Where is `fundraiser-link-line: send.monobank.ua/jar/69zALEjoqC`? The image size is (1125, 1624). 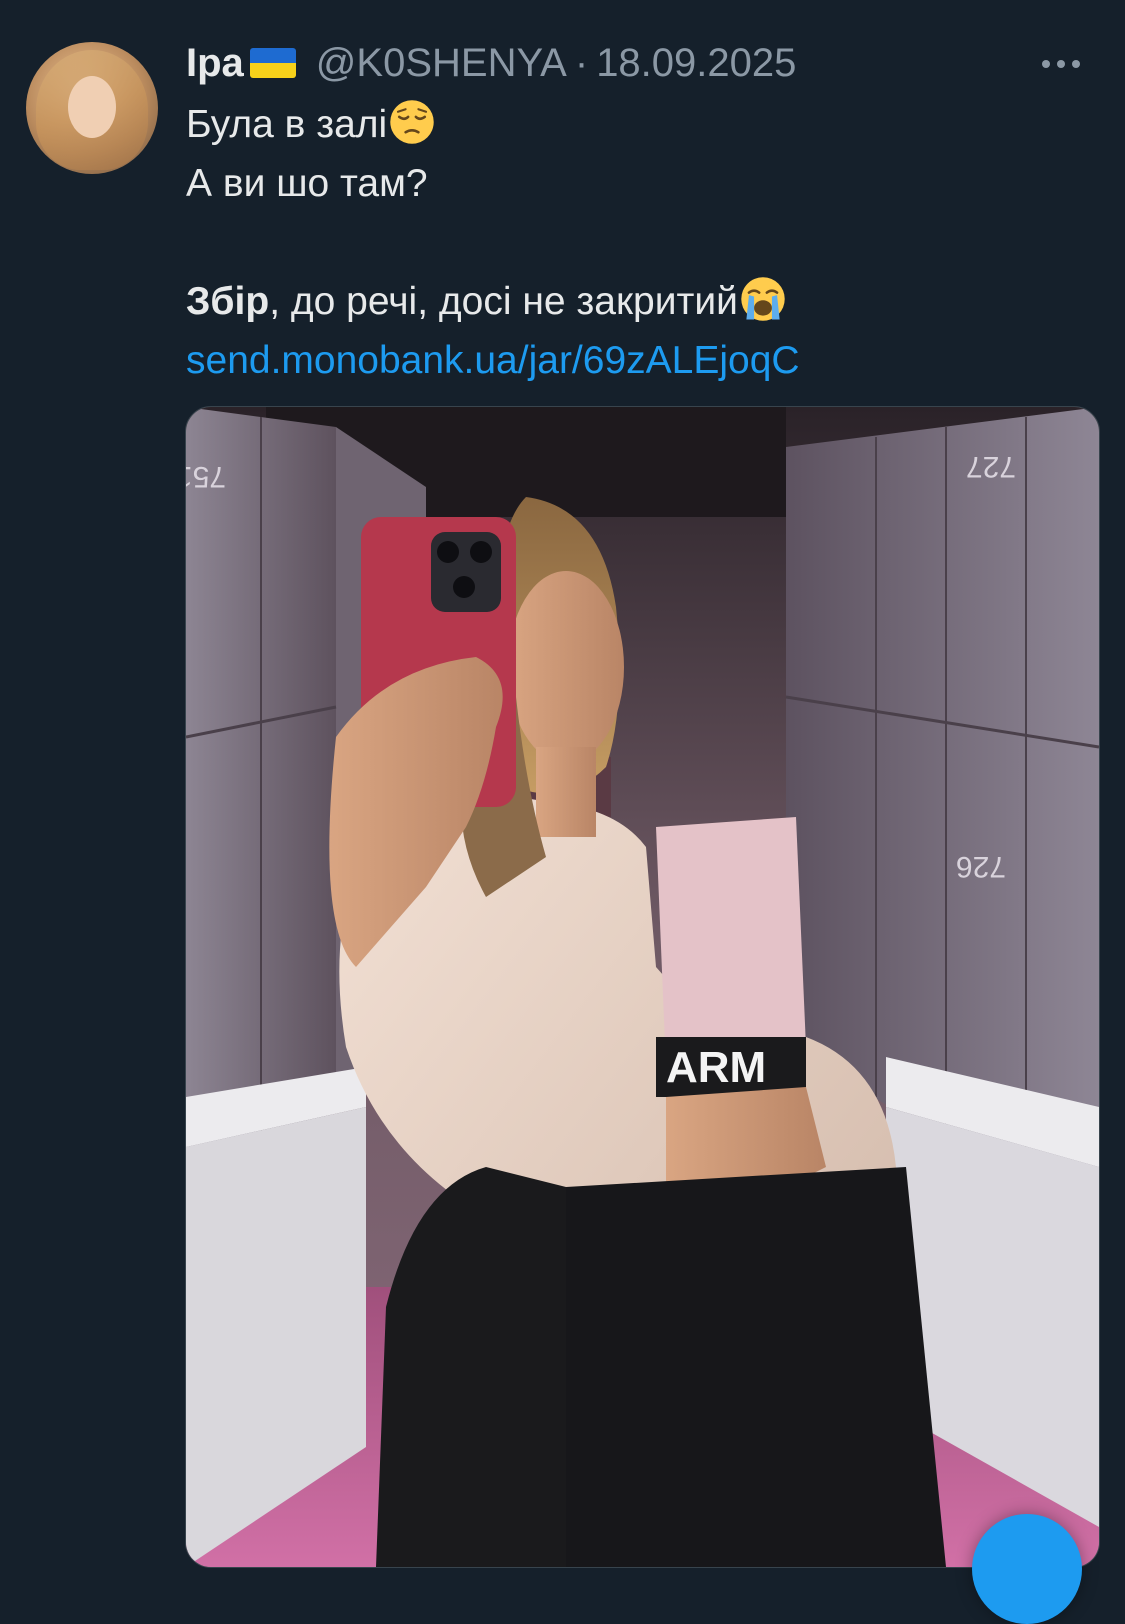
fundraiser-link-line: send.monobank.ua/jar/69zALEjoqC is located at coordinates (636, 360).